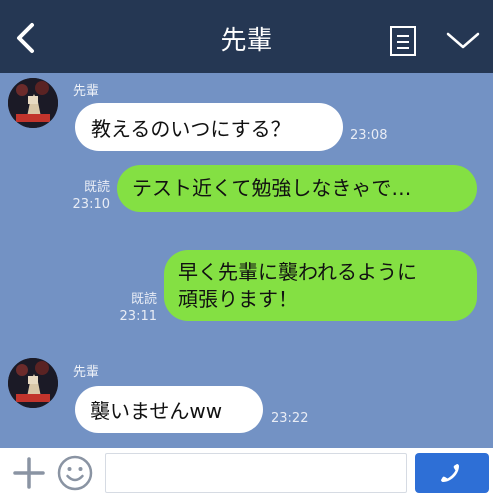 The height and width of the screenshot is (500, 493). Describe the element at coordinates (369, 135) in the screenshot. I see `message-time: 23:08` at that location.